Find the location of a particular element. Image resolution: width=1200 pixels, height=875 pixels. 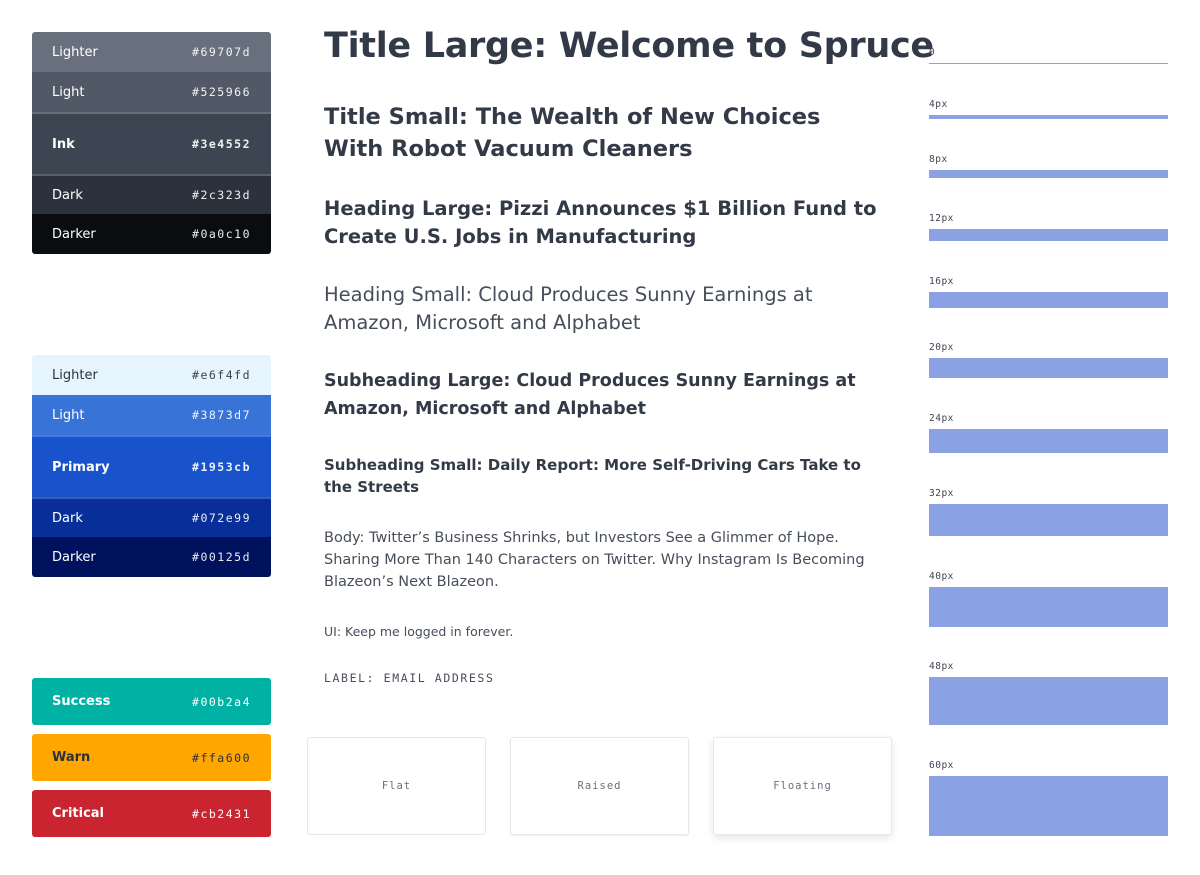

card-label: Raised is located at coordinates (599, 786).